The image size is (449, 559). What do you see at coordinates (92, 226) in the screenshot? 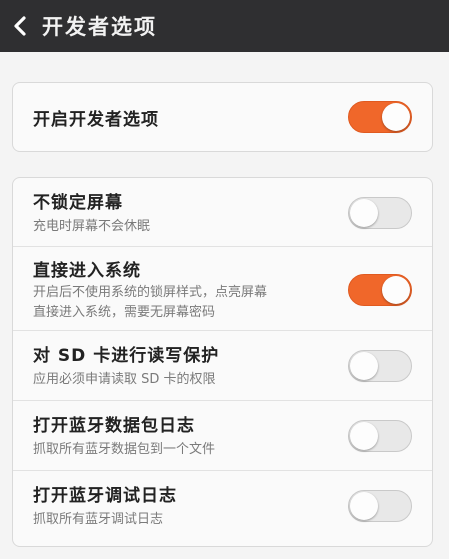
I see `option-description: 充电时屏幕不会休眠` at bounding box center [92, 226].